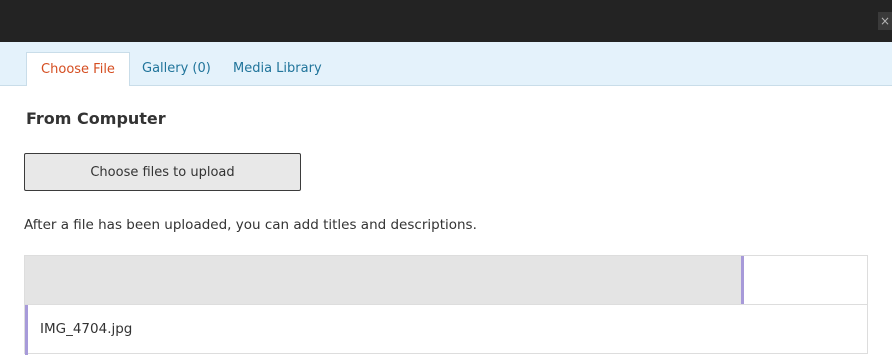  What do you see at coordinates (384, 280) in the screenshot?
I see `upload-progress-bar` at bounding box center [384, 280].